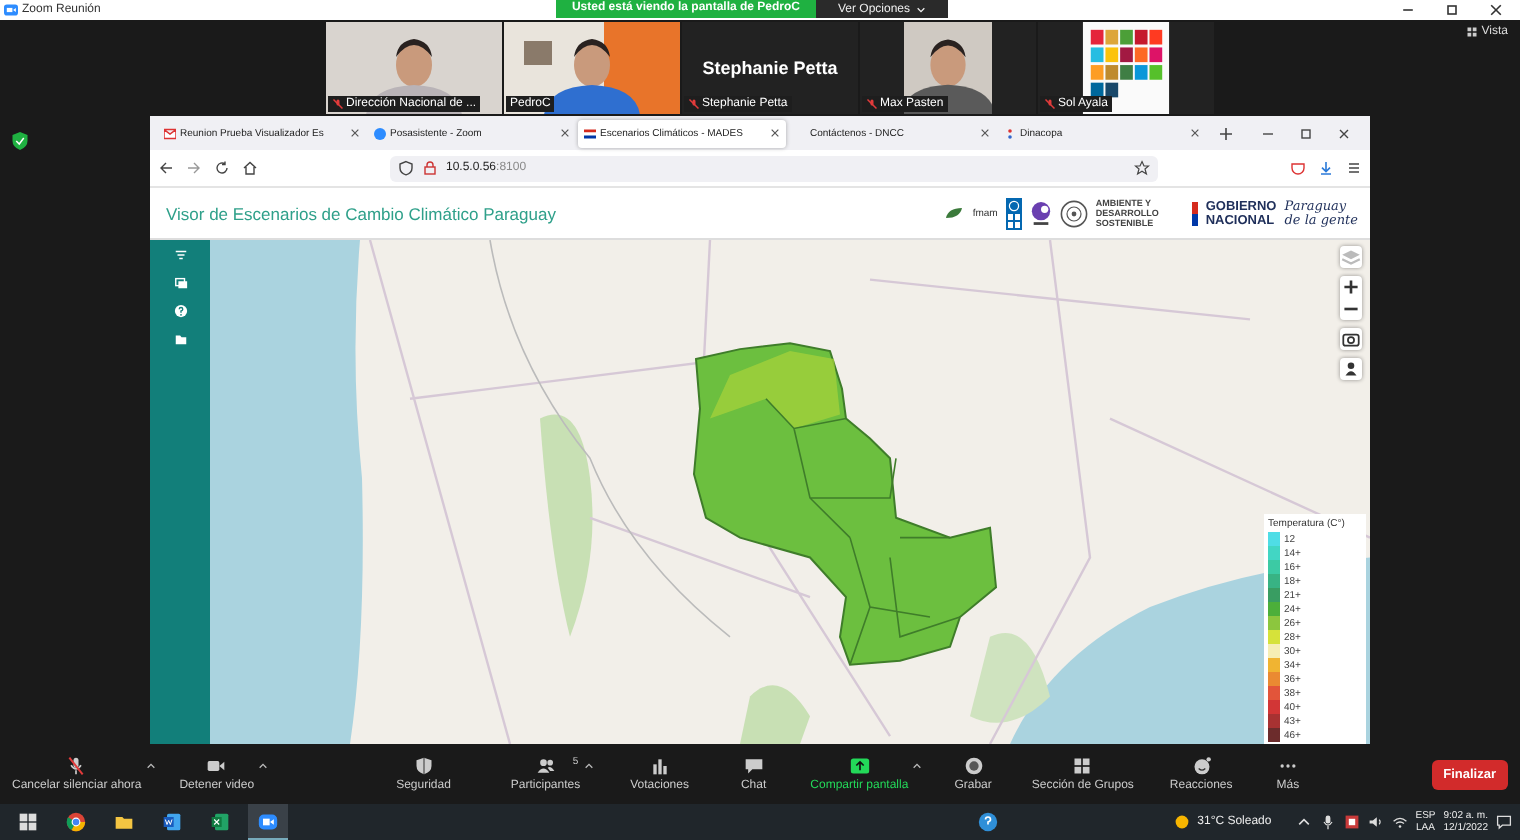 The height and width of the screenshot is (840, 1520). Describe the element at coordinates (1013, 213) in the screenshot. I see `un-emblem-icon` at that location.